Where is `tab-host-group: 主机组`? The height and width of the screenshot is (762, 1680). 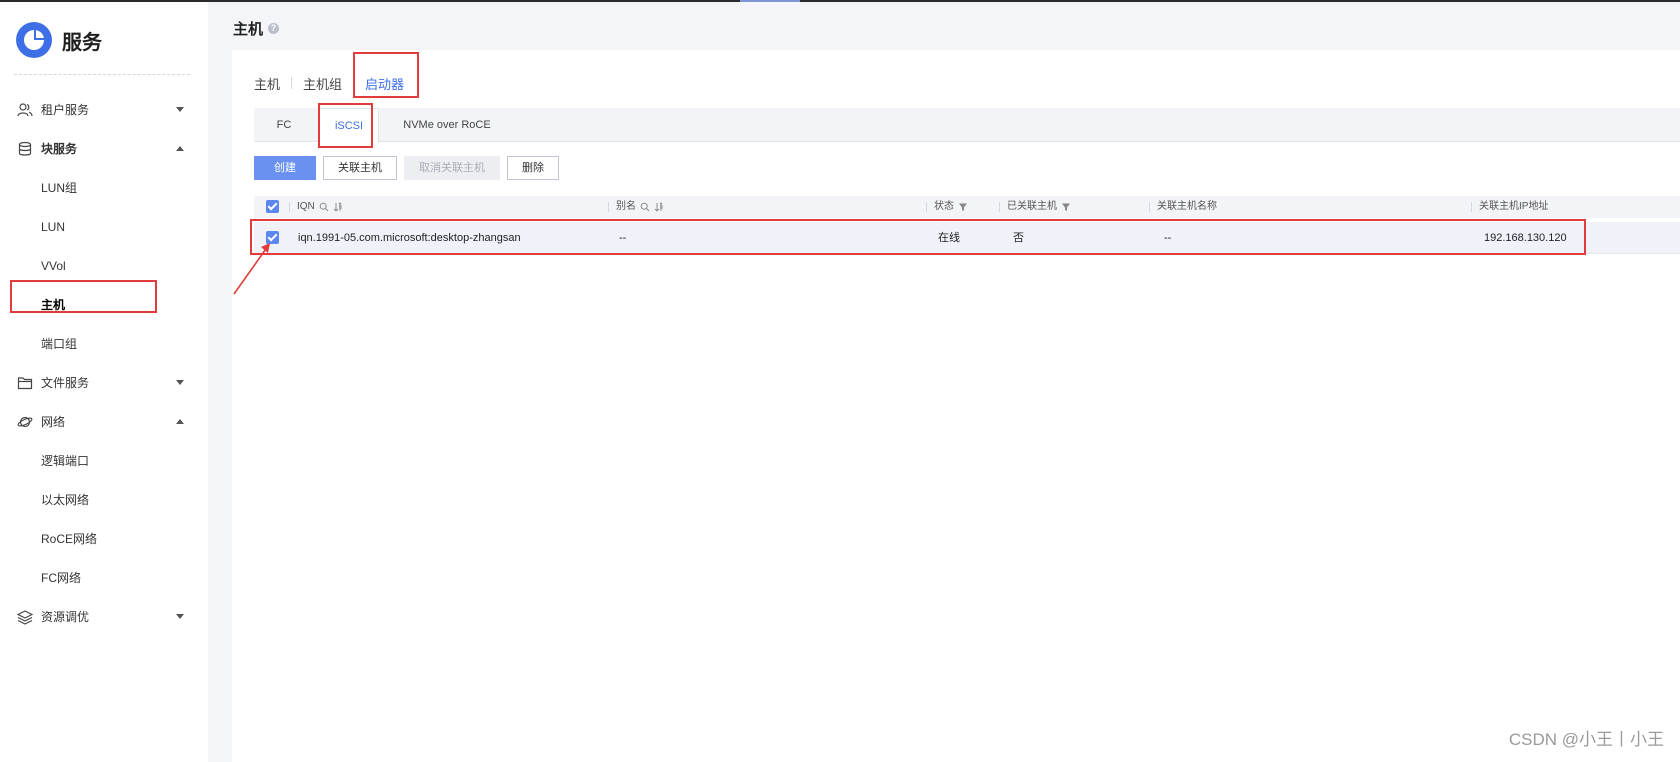 tab-host-group: 主机组 is located at coordinates (322, 83).